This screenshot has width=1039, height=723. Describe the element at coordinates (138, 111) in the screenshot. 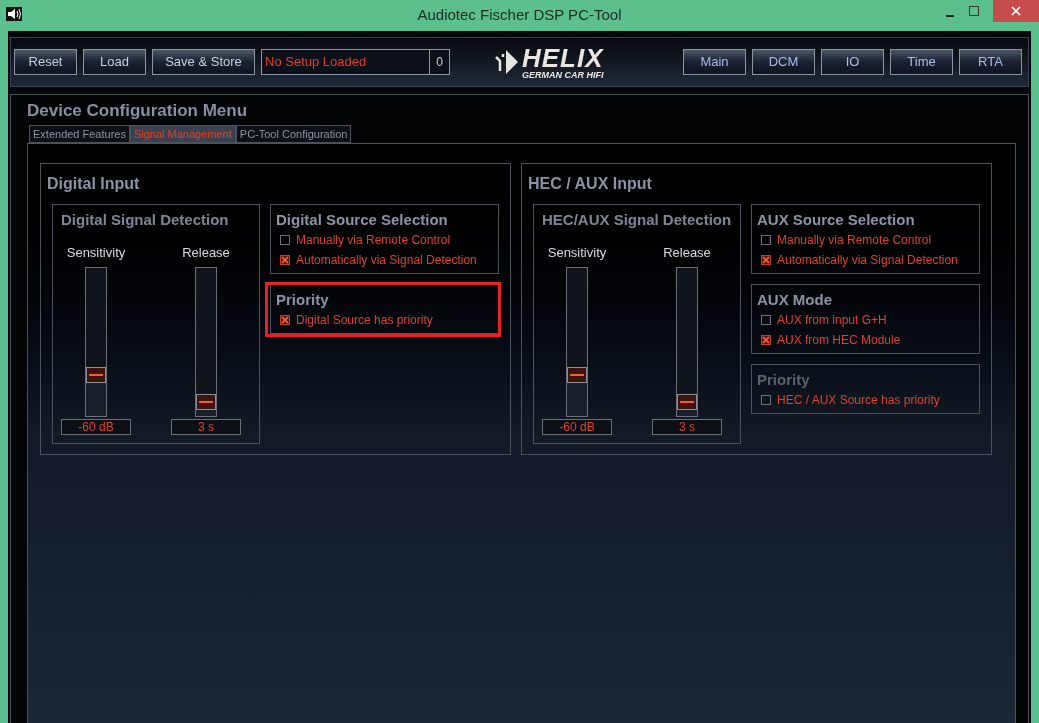

I see `menu-title: Device Configuration Menu` at that location.